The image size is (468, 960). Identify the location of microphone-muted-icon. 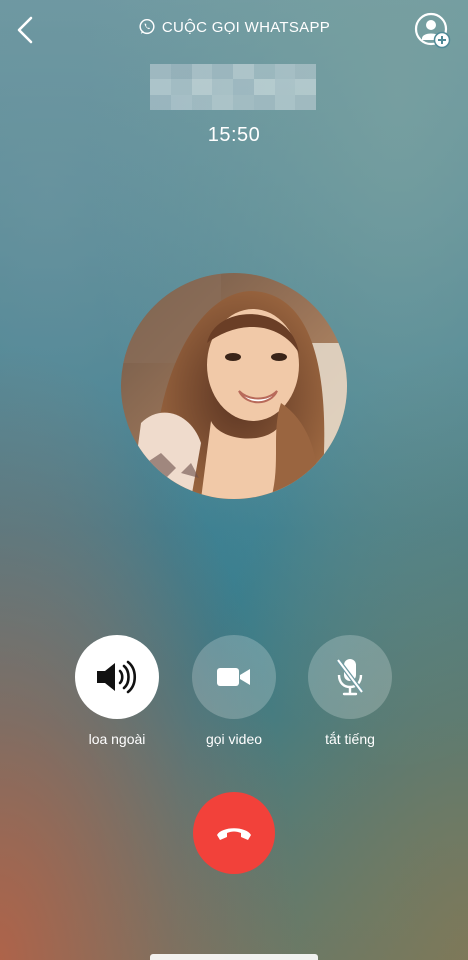
(350, 677).